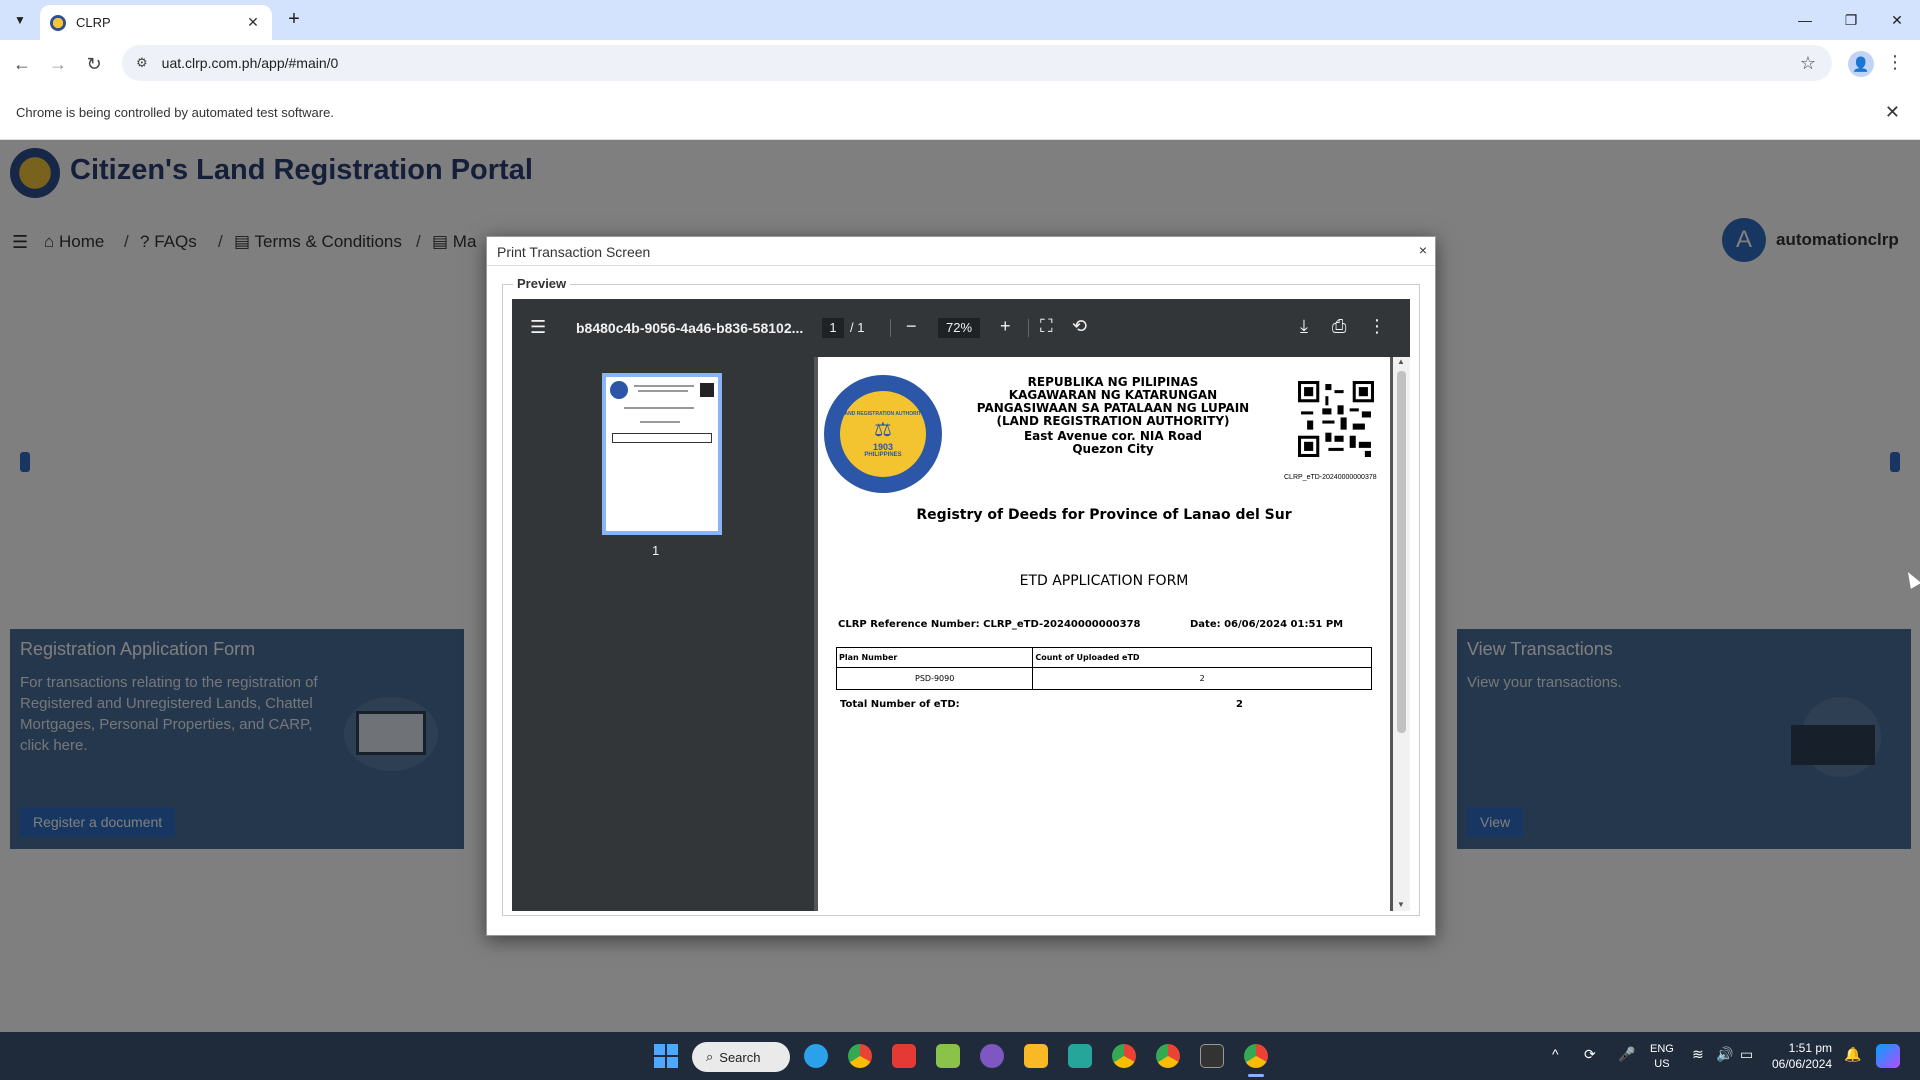  I want to click on new-tab-plus-icon: +, so click(294, 20).